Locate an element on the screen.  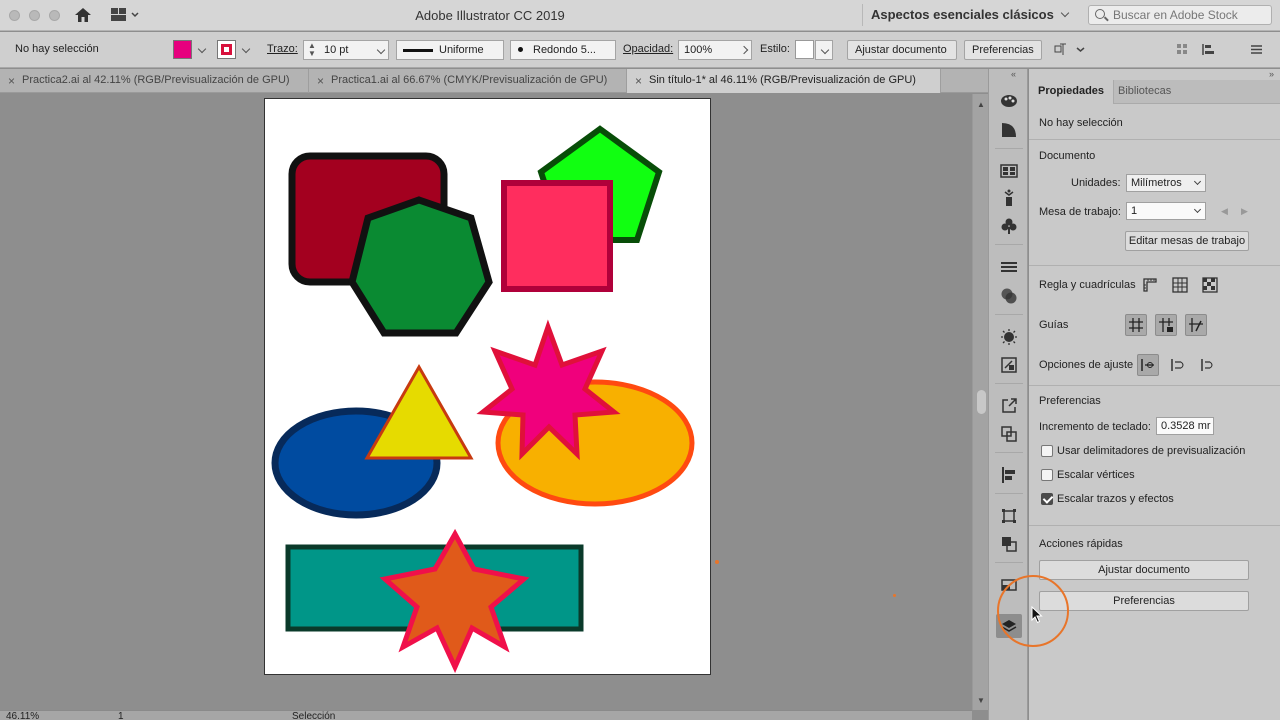
orange-dot is located at coordinates (894, 595).